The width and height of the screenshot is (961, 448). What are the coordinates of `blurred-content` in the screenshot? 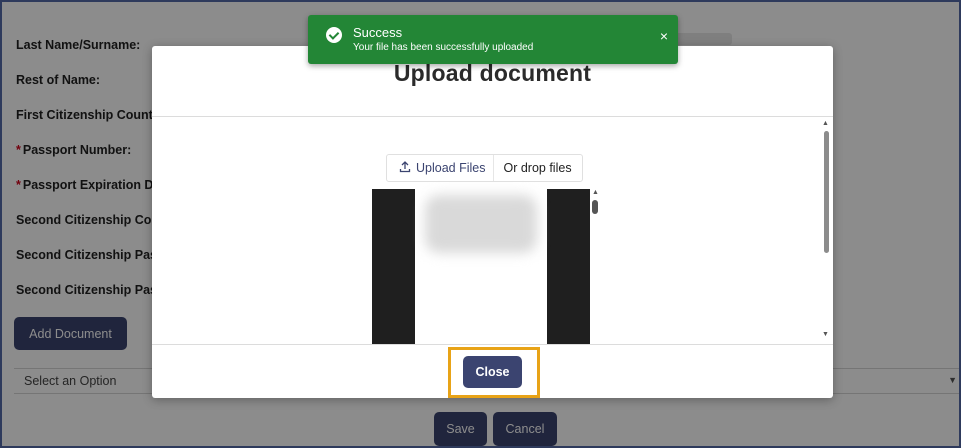 It's located at (481, 224).